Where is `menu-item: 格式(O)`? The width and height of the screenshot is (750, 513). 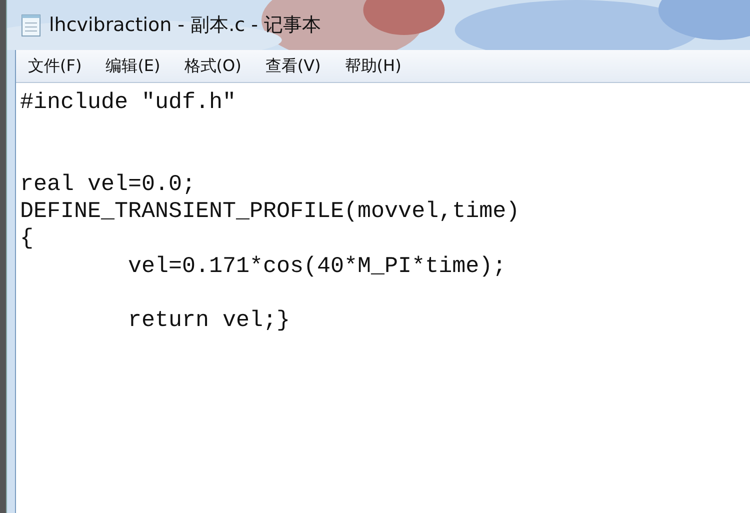
menu-item: 格式(O) is located at coordinates (213, 66).